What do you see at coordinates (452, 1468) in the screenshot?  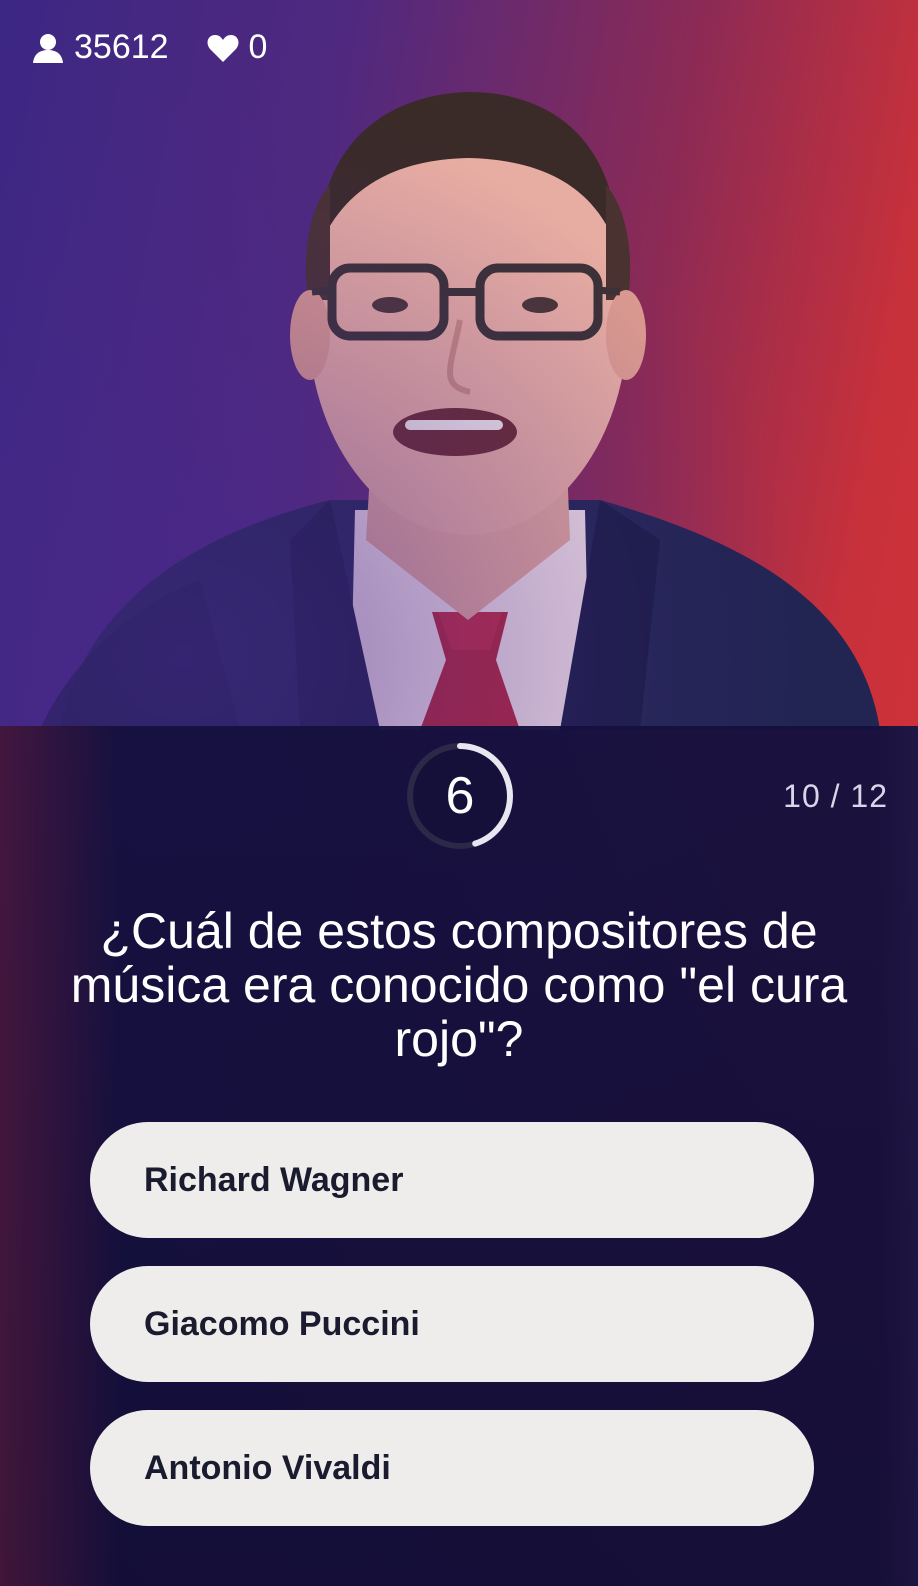 I see `answer-option-3: Antonio Vivaldi` at bounding box center [452, 1468].